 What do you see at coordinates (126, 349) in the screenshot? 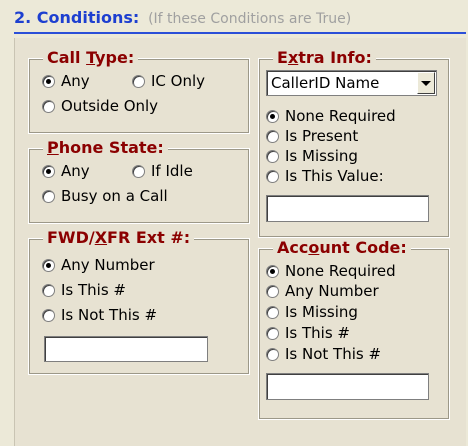
I see `fwd-xfr-number-input` at bounding box center [126, 349].